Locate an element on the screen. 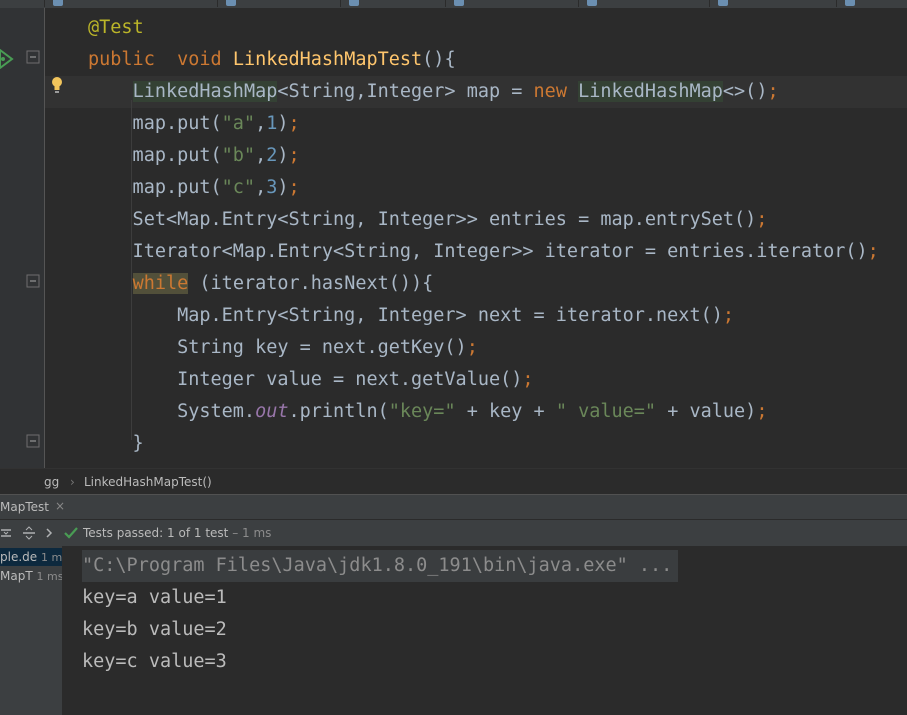 The width and height of the screenshot is (907, 715). run-config-tab-label: MapTest is located at coordinates (24, 507).